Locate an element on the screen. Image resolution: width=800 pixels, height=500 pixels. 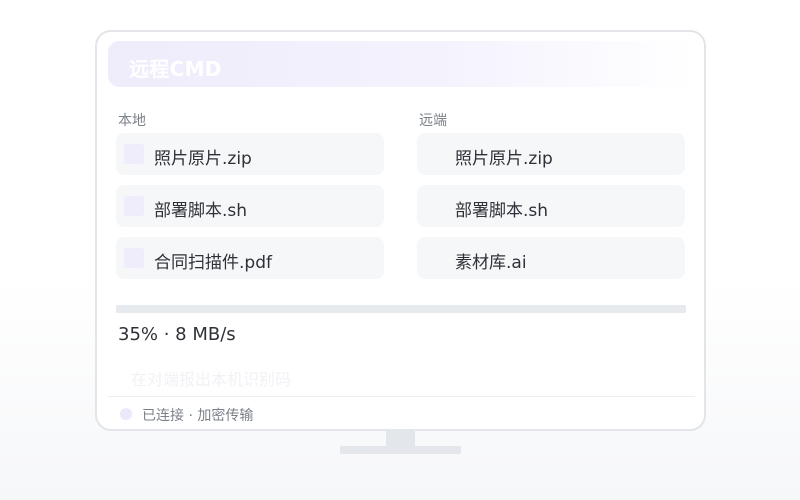
file-name: 合同扫描件.pdf is located at coordinates (213, 263).